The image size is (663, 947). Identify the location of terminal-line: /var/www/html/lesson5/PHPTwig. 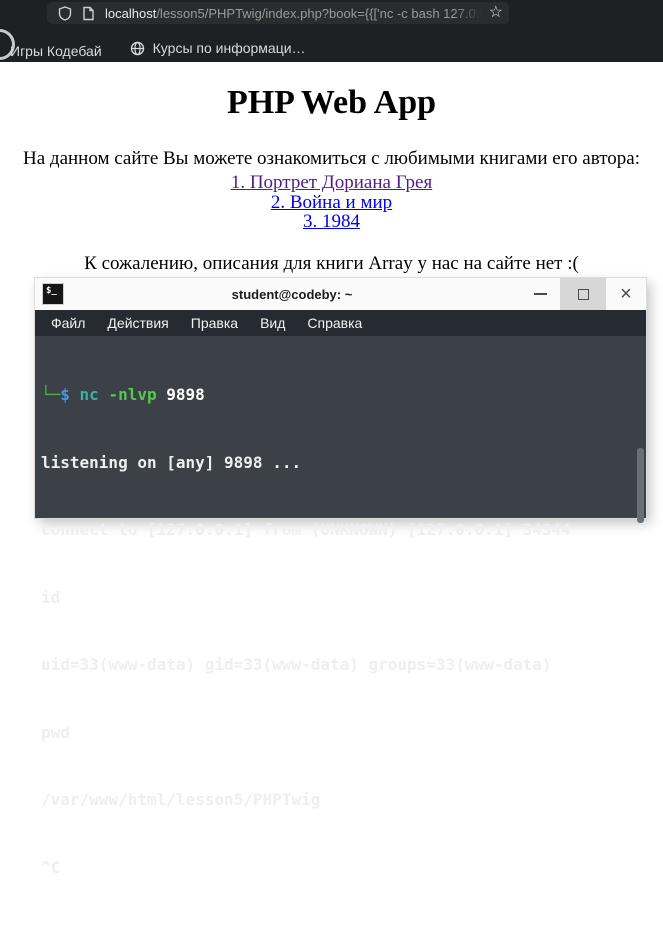
(181, 799).